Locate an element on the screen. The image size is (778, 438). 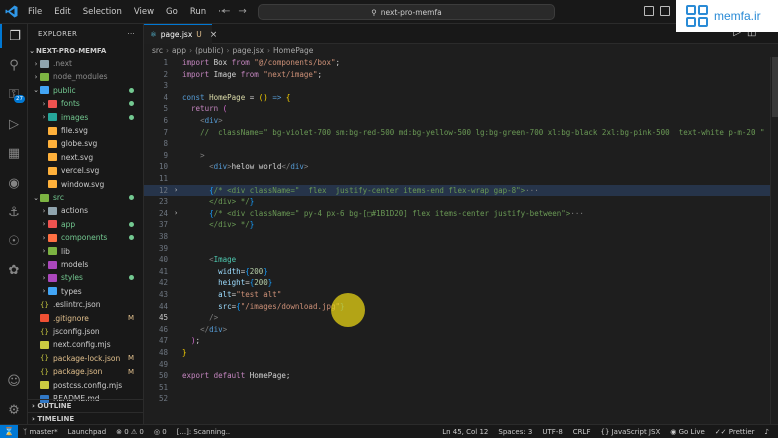
file-item: window.svg is located at coordinates (85, 184).